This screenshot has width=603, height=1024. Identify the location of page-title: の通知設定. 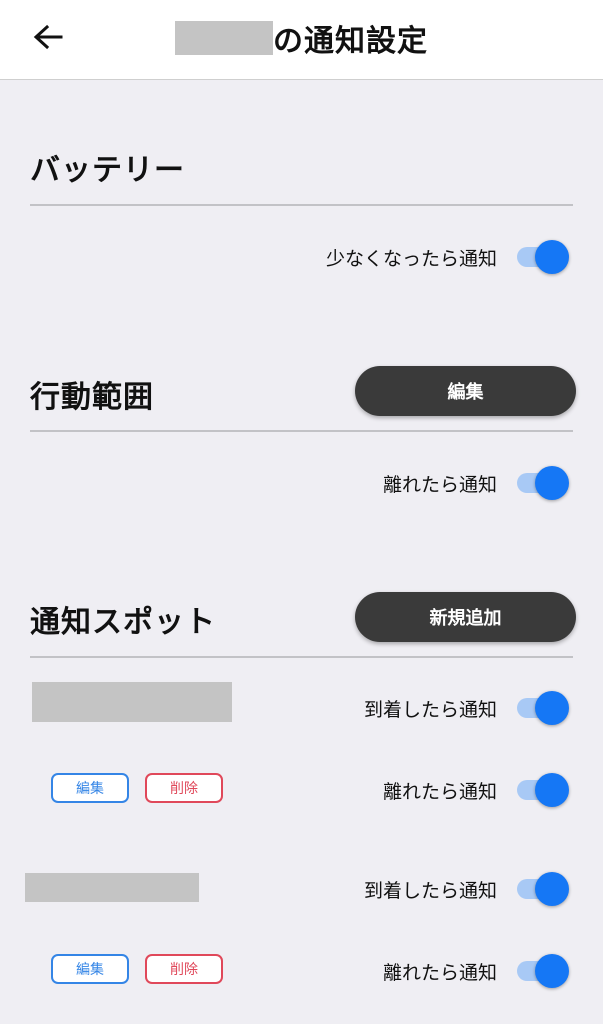
(301, 38).